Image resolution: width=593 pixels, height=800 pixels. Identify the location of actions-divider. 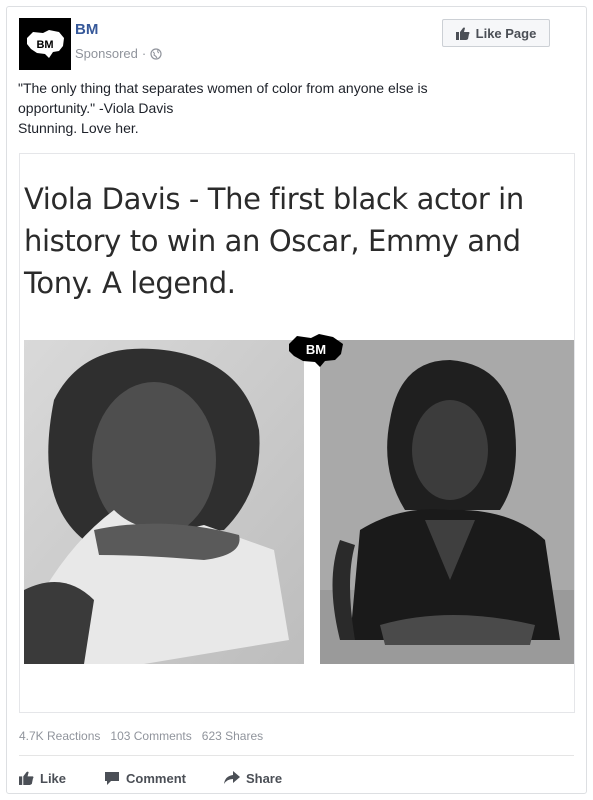
(296, 755).